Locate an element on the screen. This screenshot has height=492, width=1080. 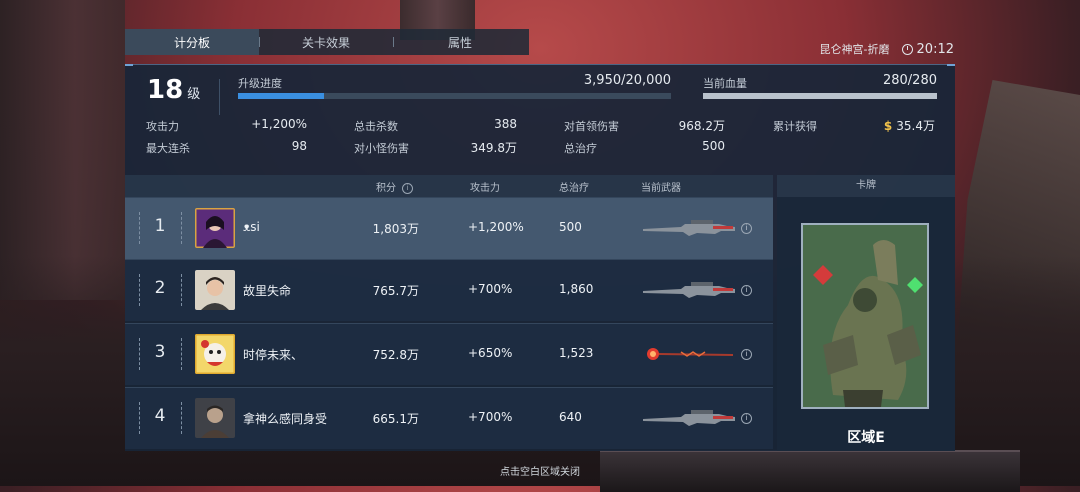
player-attack: +1,200% is located at coordinates (496, 227).